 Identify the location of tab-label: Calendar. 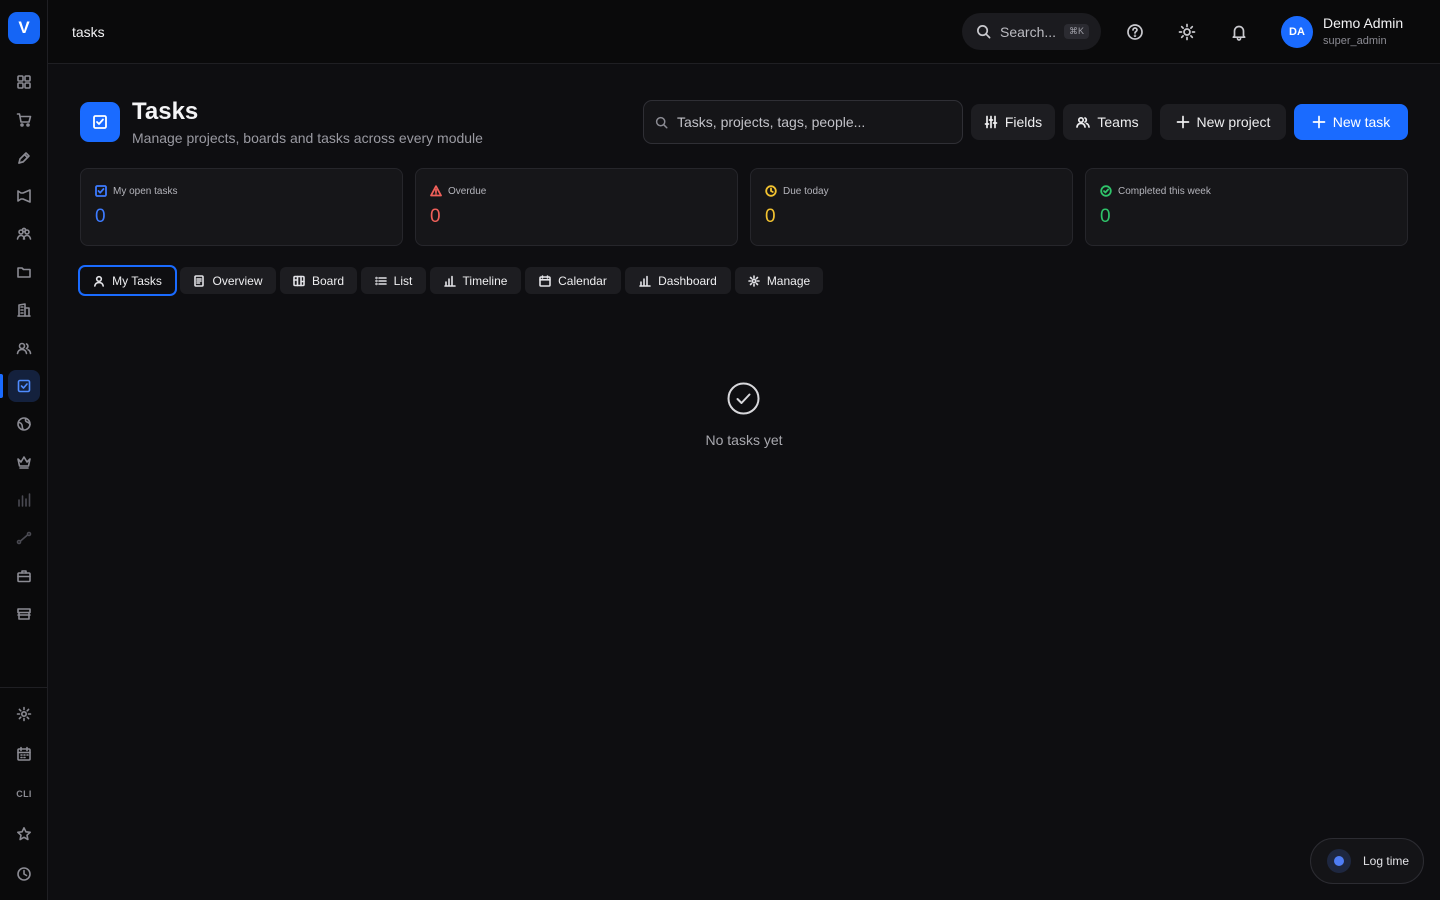
(582, 280).